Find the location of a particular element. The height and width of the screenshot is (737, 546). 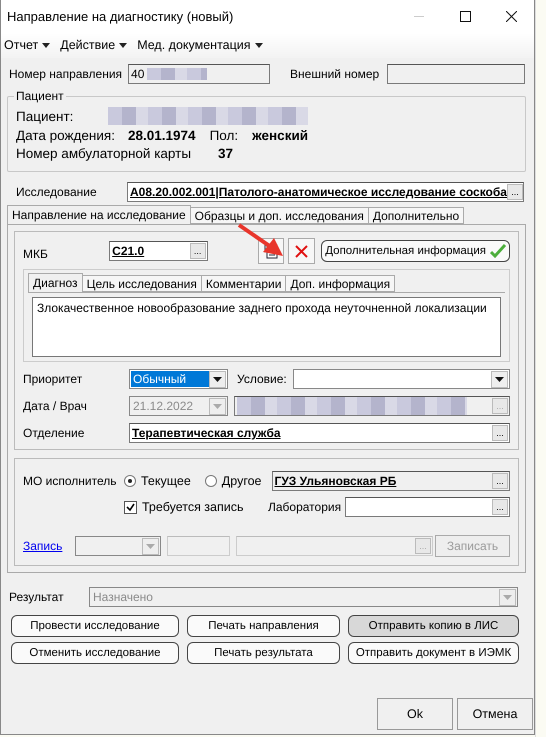

birth-date: 28.01.1974 is located at coordinates (162, 135).